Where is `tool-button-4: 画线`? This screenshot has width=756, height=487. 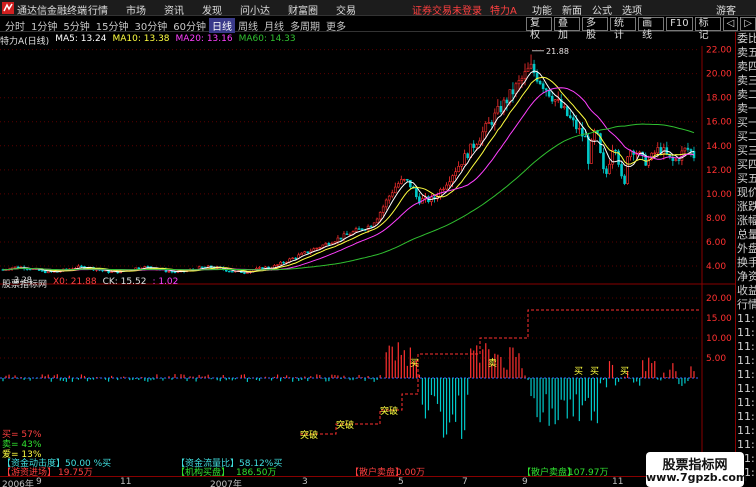
tool-button-4: 画线 is located at coordinates (651, 29).